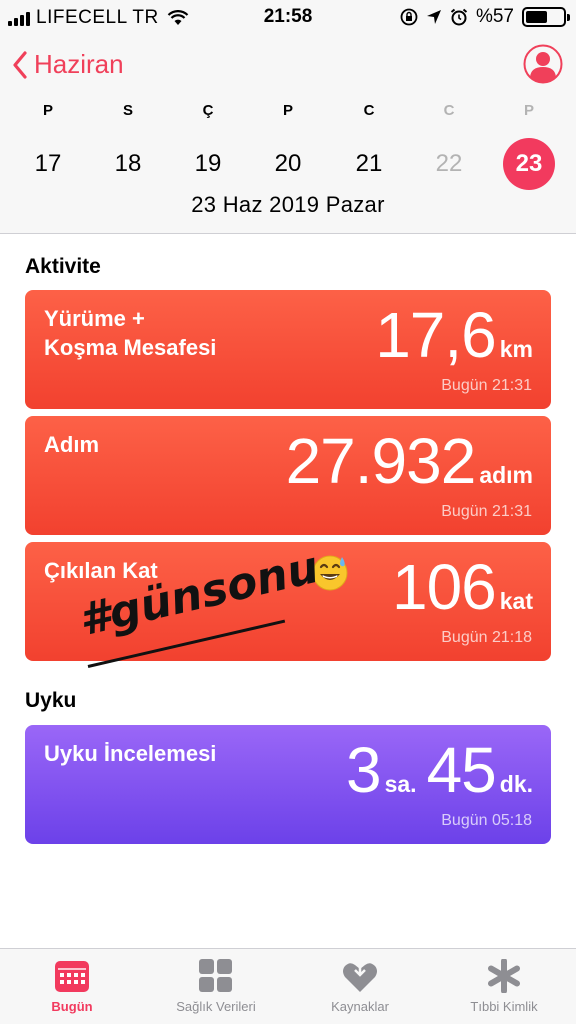  What do you see at coordinates (506, 475) in the screenshot?
I see `steps-unit: adım` at bounding box center [506, 475].